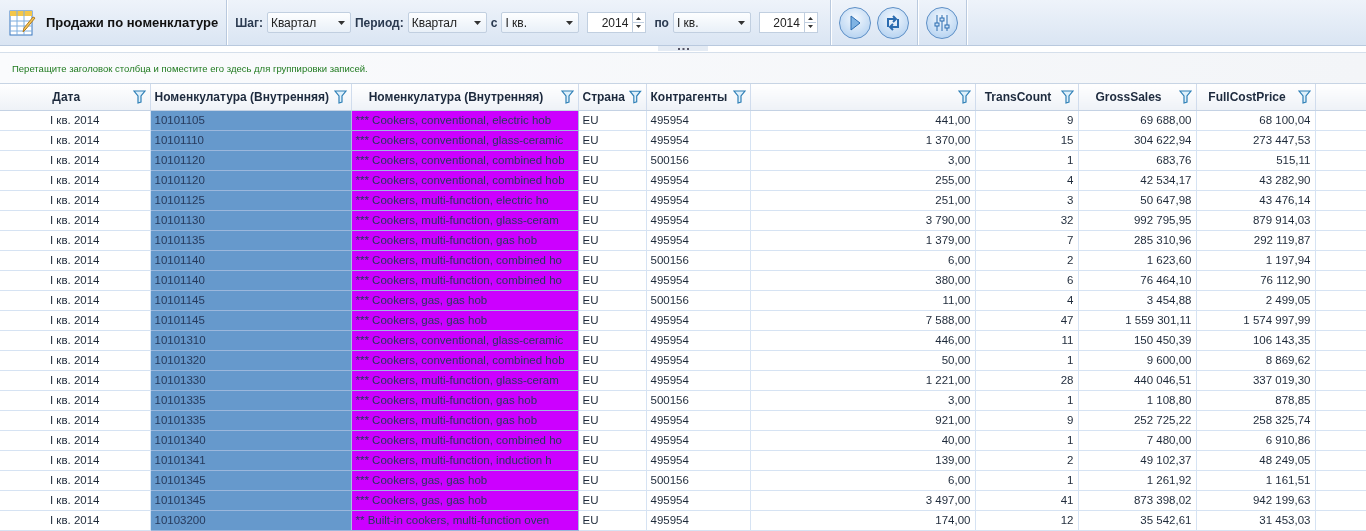  I want to click on column-header: Контрагенты, so click(698, 97).